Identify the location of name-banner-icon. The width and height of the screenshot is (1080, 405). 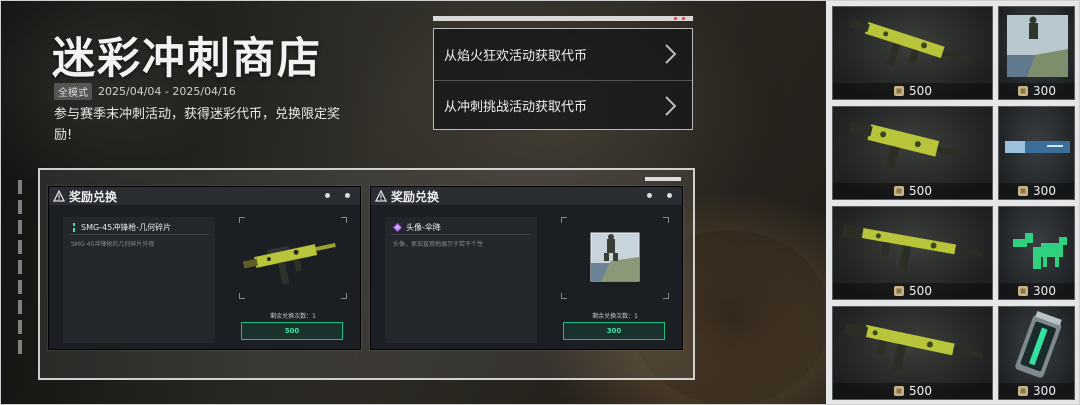
(1037, 147).